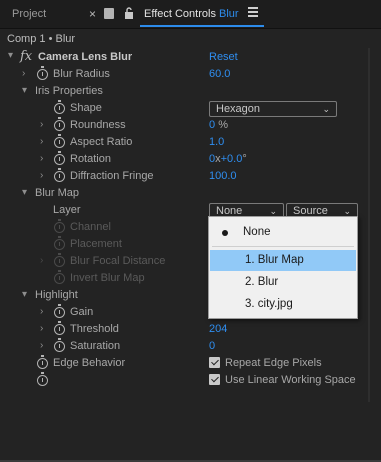  What do you see at coordinates (283, 246) in the screenshot?
I see `menu-separator` at bounding box center [283, 246].